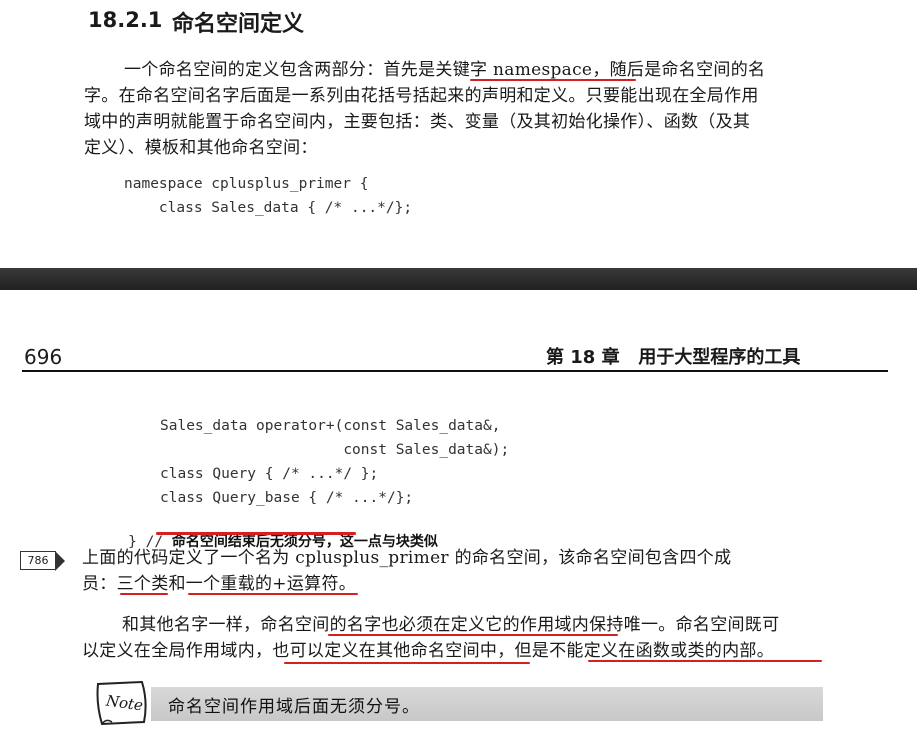  Describe the element at coordinates (269, 474) in the screenshot. I see `code-line: class Query { /* ...*/ };` at that location.